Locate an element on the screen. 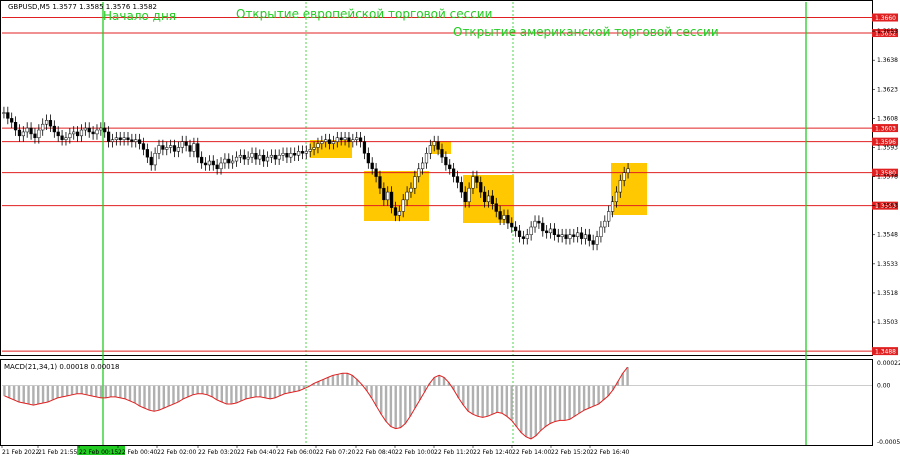 This screenshot has height=459, width=900. price-tick-label: 1.3533 is located at coordinates (887, 264).